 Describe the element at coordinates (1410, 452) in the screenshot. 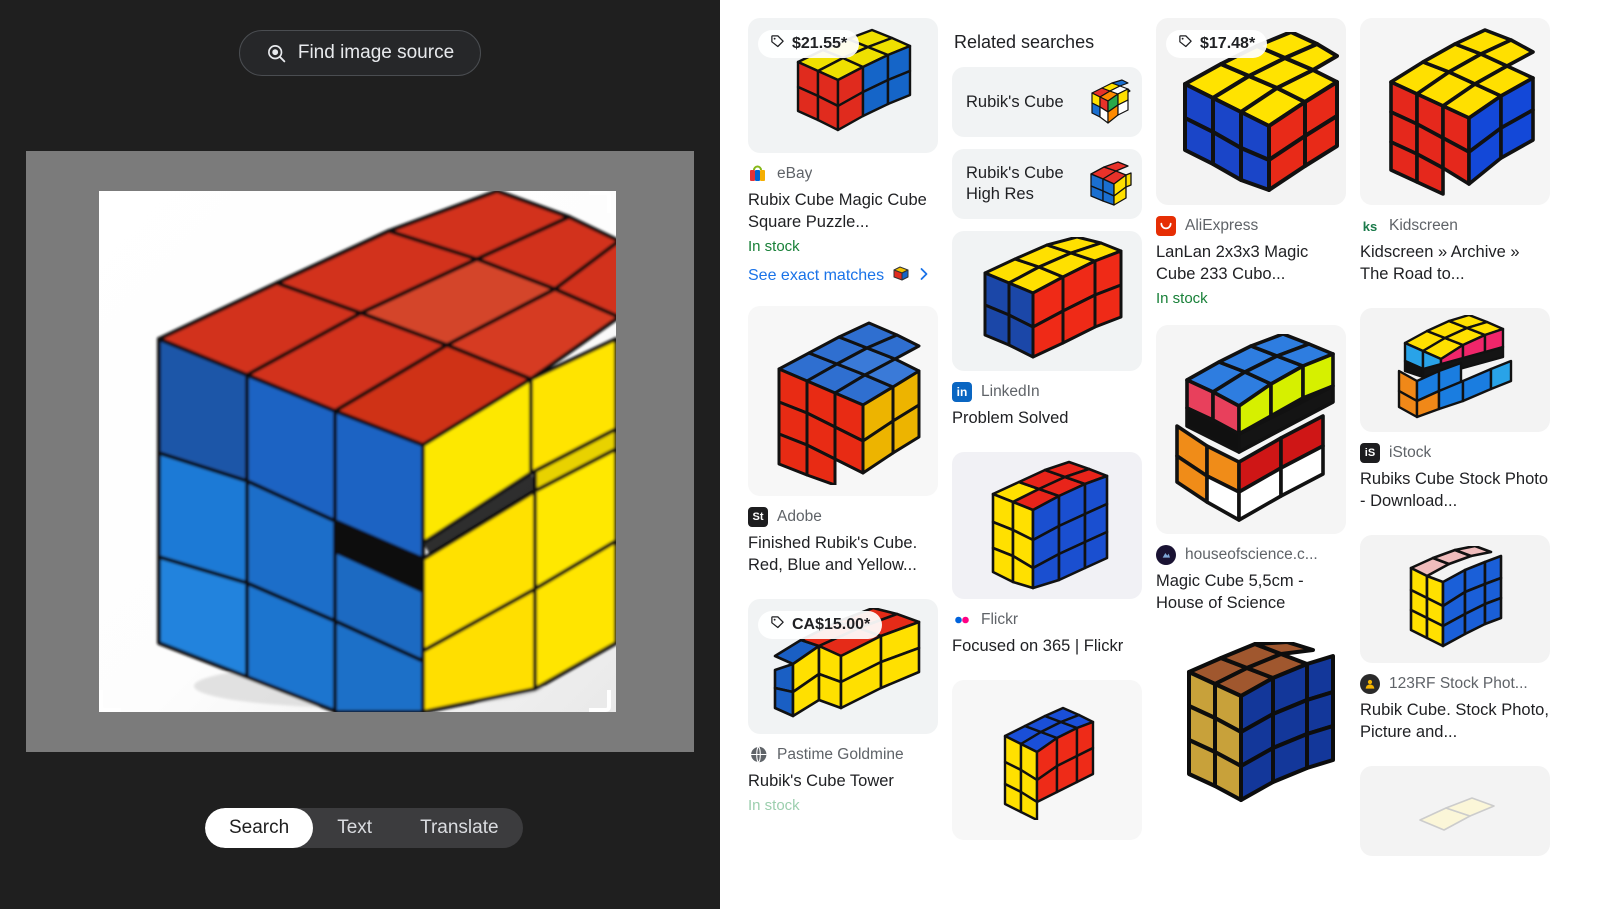

I see `source-name: iStock` at that location.